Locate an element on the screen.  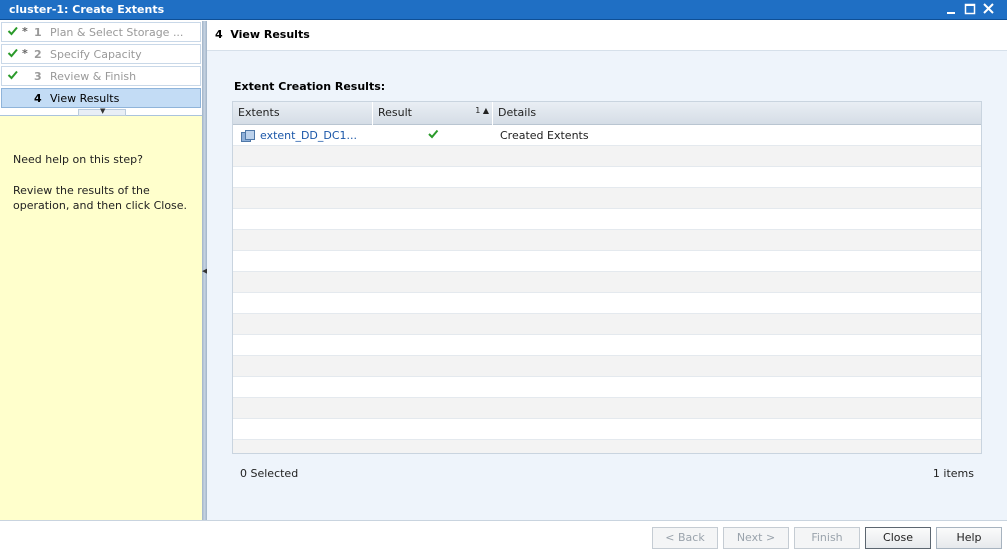
close-icon is located at coordinates (989, 9).